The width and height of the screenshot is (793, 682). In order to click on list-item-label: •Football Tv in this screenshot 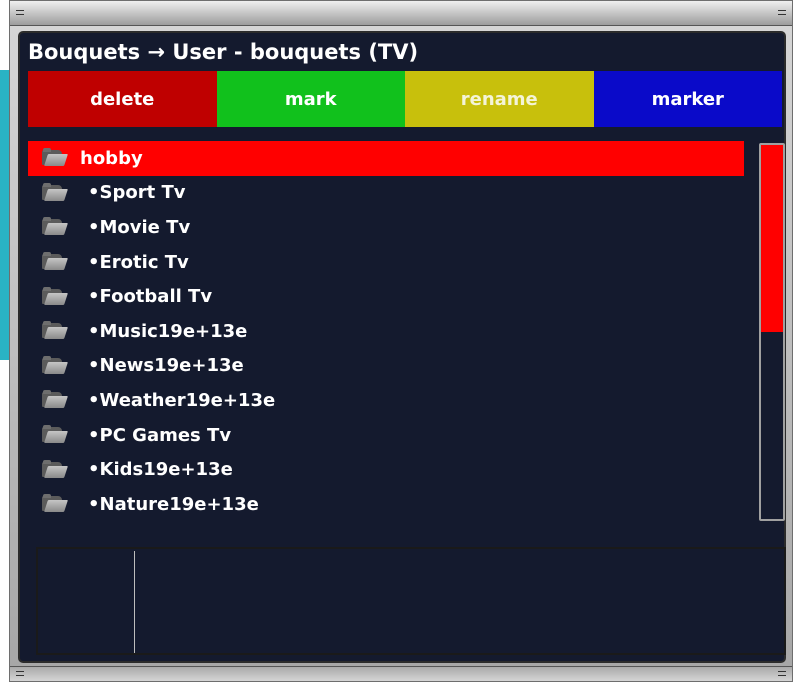, I will do `click(150, 297)`.